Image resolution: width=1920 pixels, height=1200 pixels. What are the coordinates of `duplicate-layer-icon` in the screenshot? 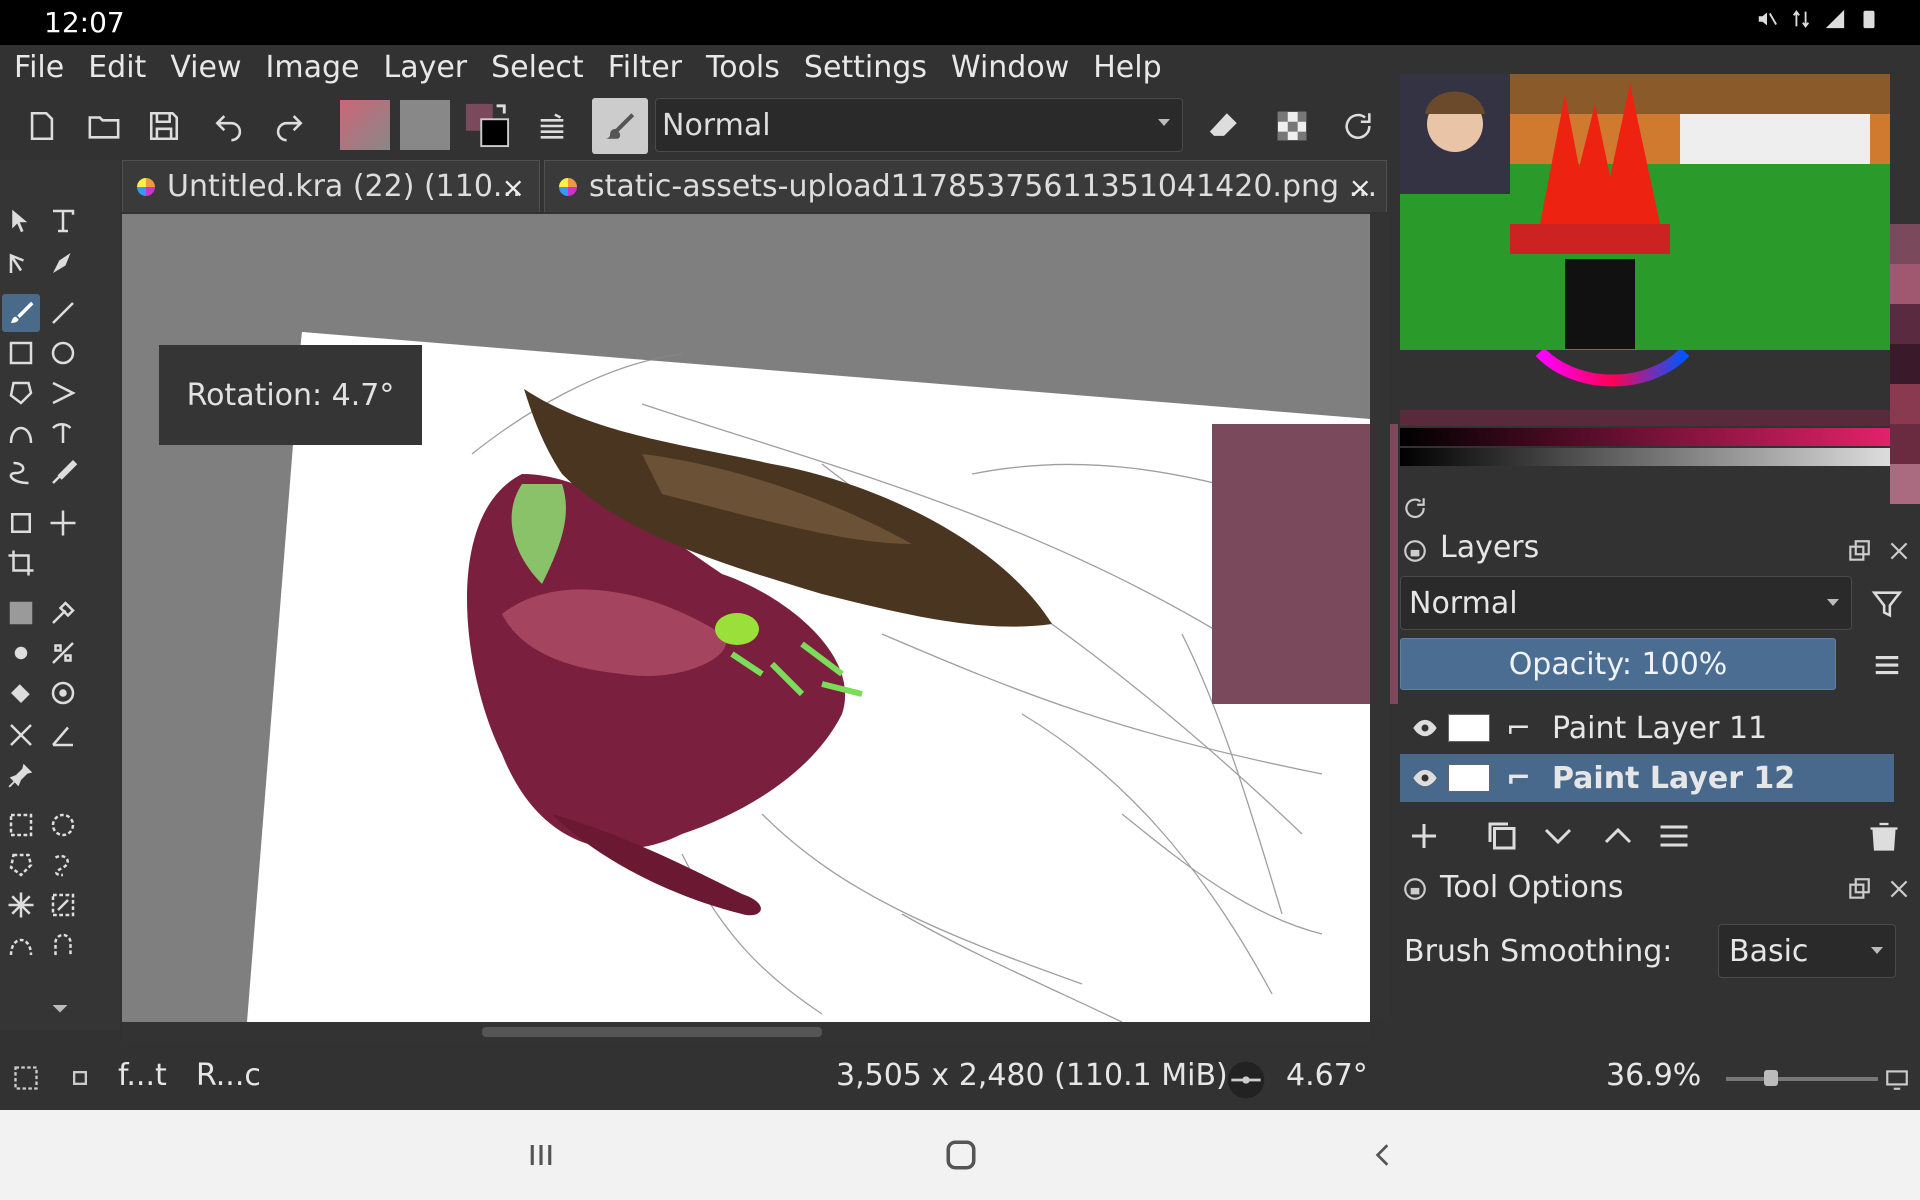 It's located at (1502, 836).